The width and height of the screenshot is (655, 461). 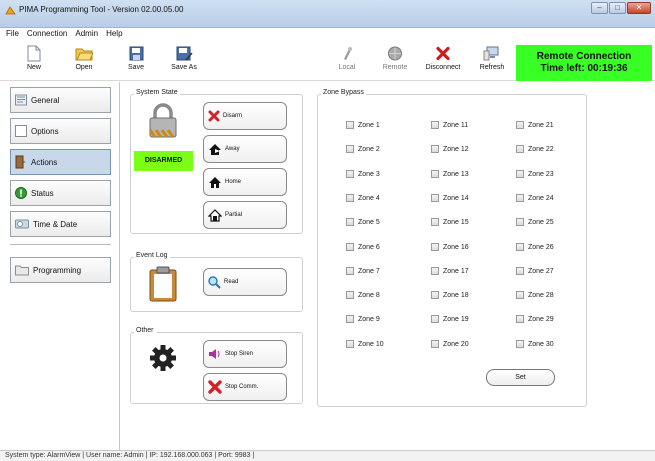 I want to click on sidebar-item-actions: Actions, so click(x=60, y=162).